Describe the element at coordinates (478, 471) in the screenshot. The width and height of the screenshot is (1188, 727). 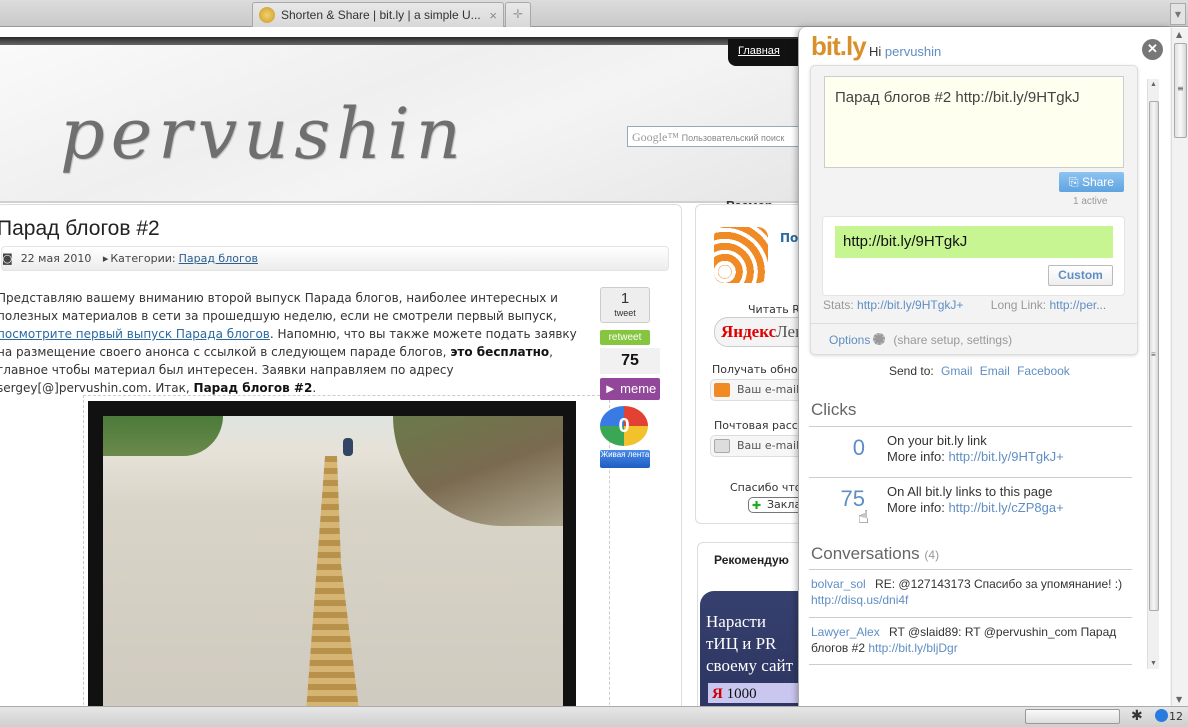
I see `photo-trees-right` at that location.